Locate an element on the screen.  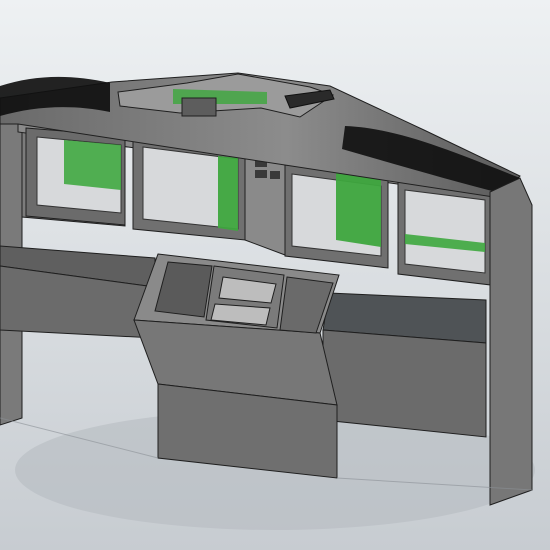
bay-1-green-accent is located at coordinates (92, 165).